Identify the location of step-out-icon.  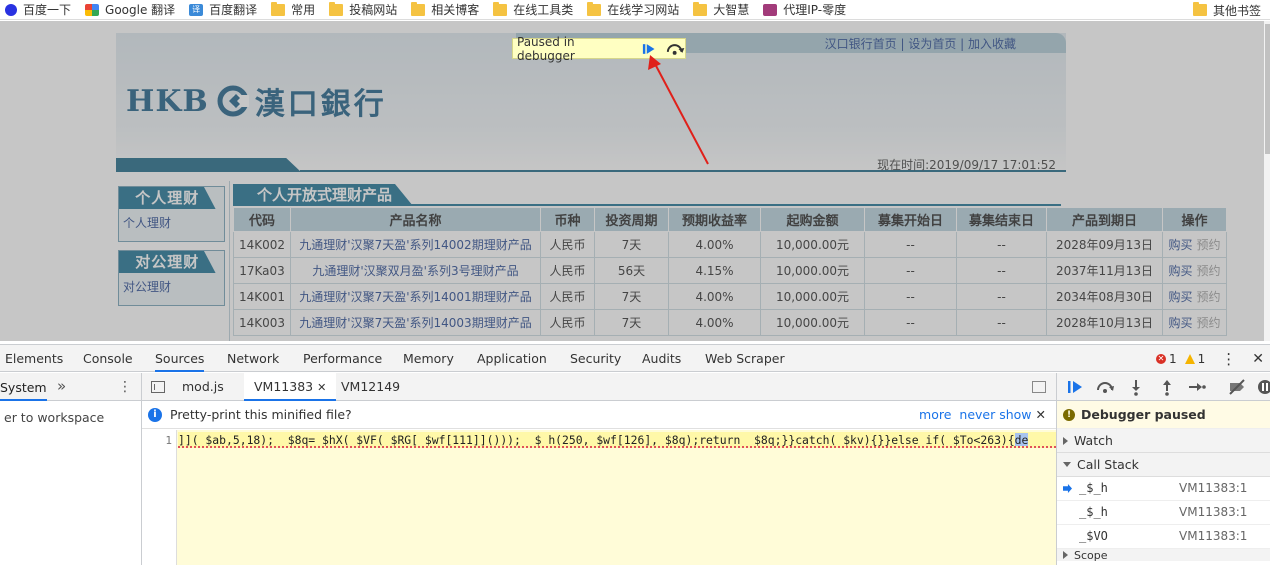
(1167, 387).